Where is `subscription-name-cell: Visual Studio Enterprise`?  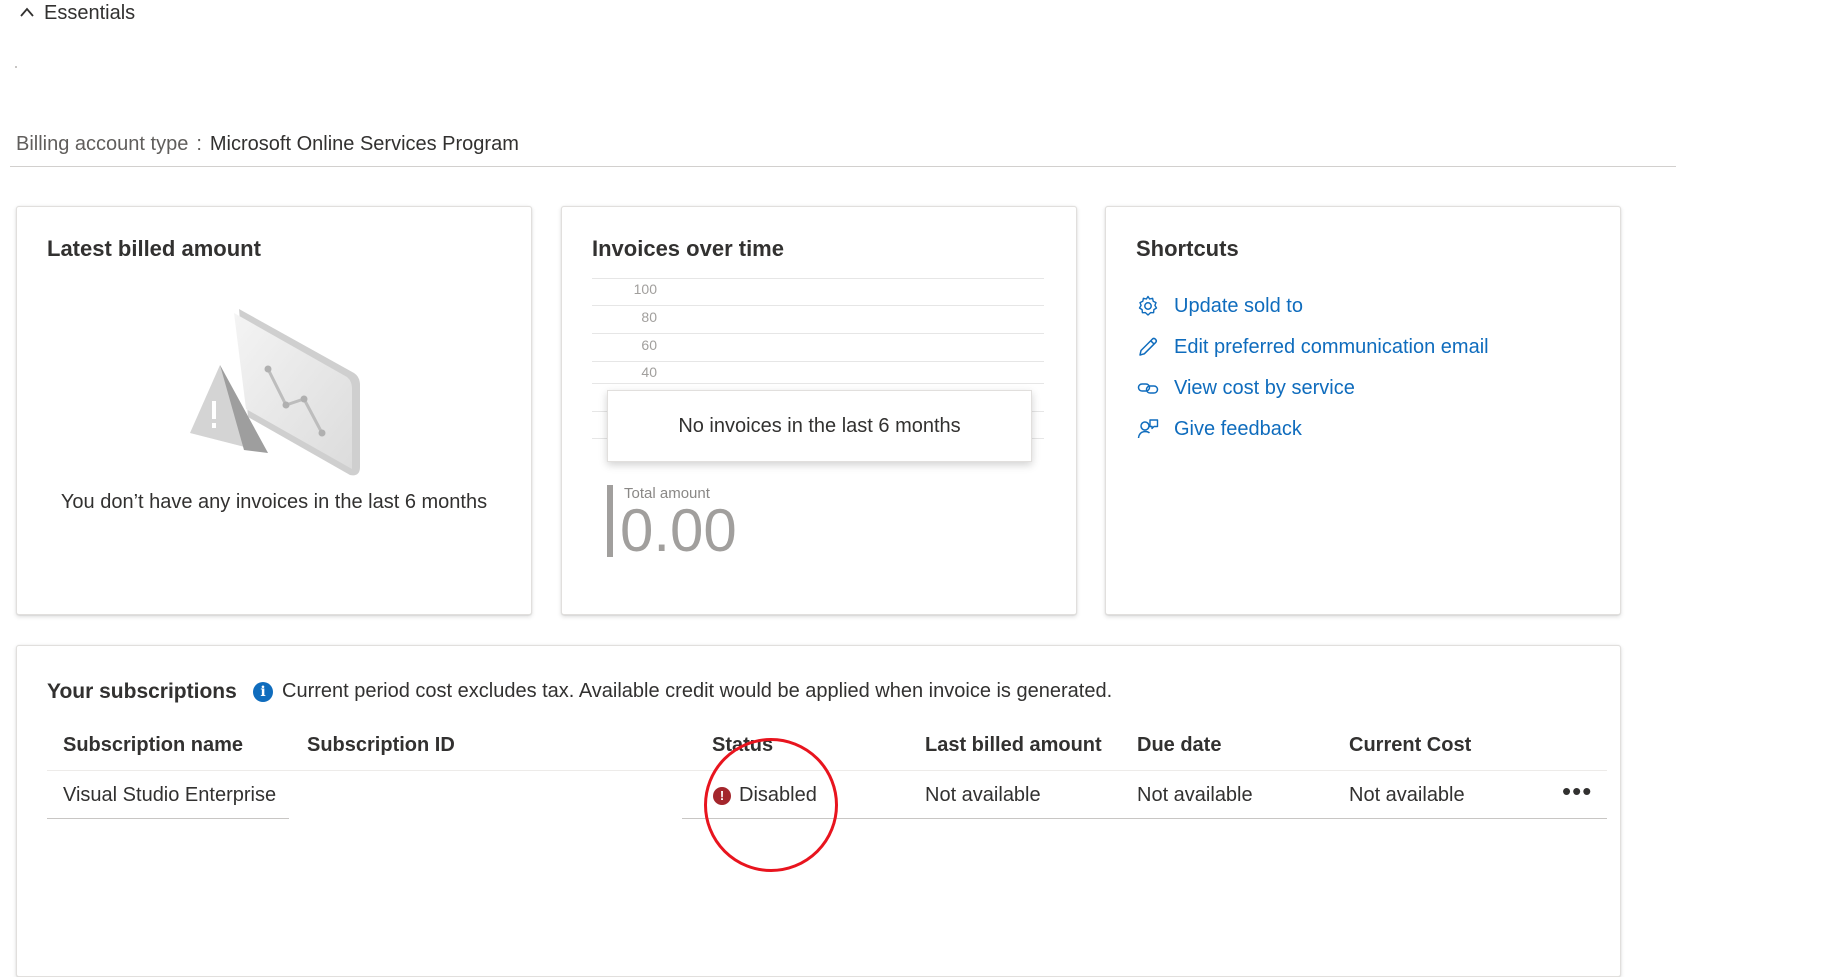
subscription-name-cell: Visual Studio Enterprise is located at coordinates (169, 795).